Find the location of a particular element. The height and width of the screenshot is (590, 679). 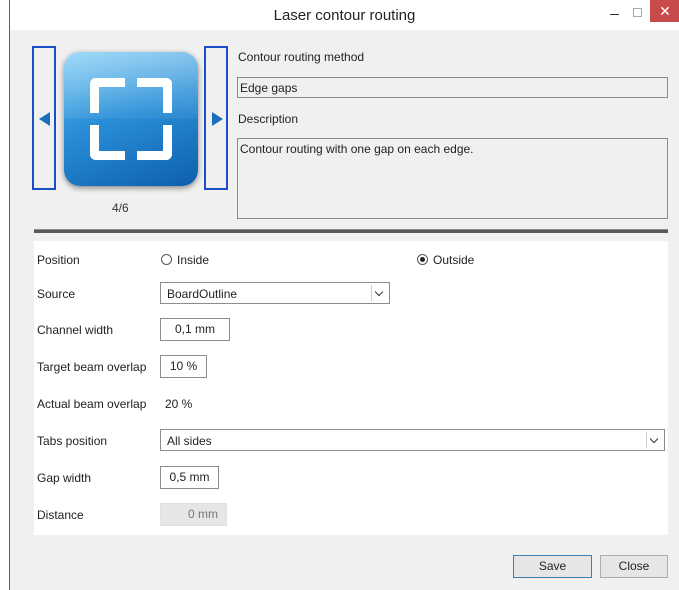

window-title: Laser contour routing is located at coordinates (344, 15).